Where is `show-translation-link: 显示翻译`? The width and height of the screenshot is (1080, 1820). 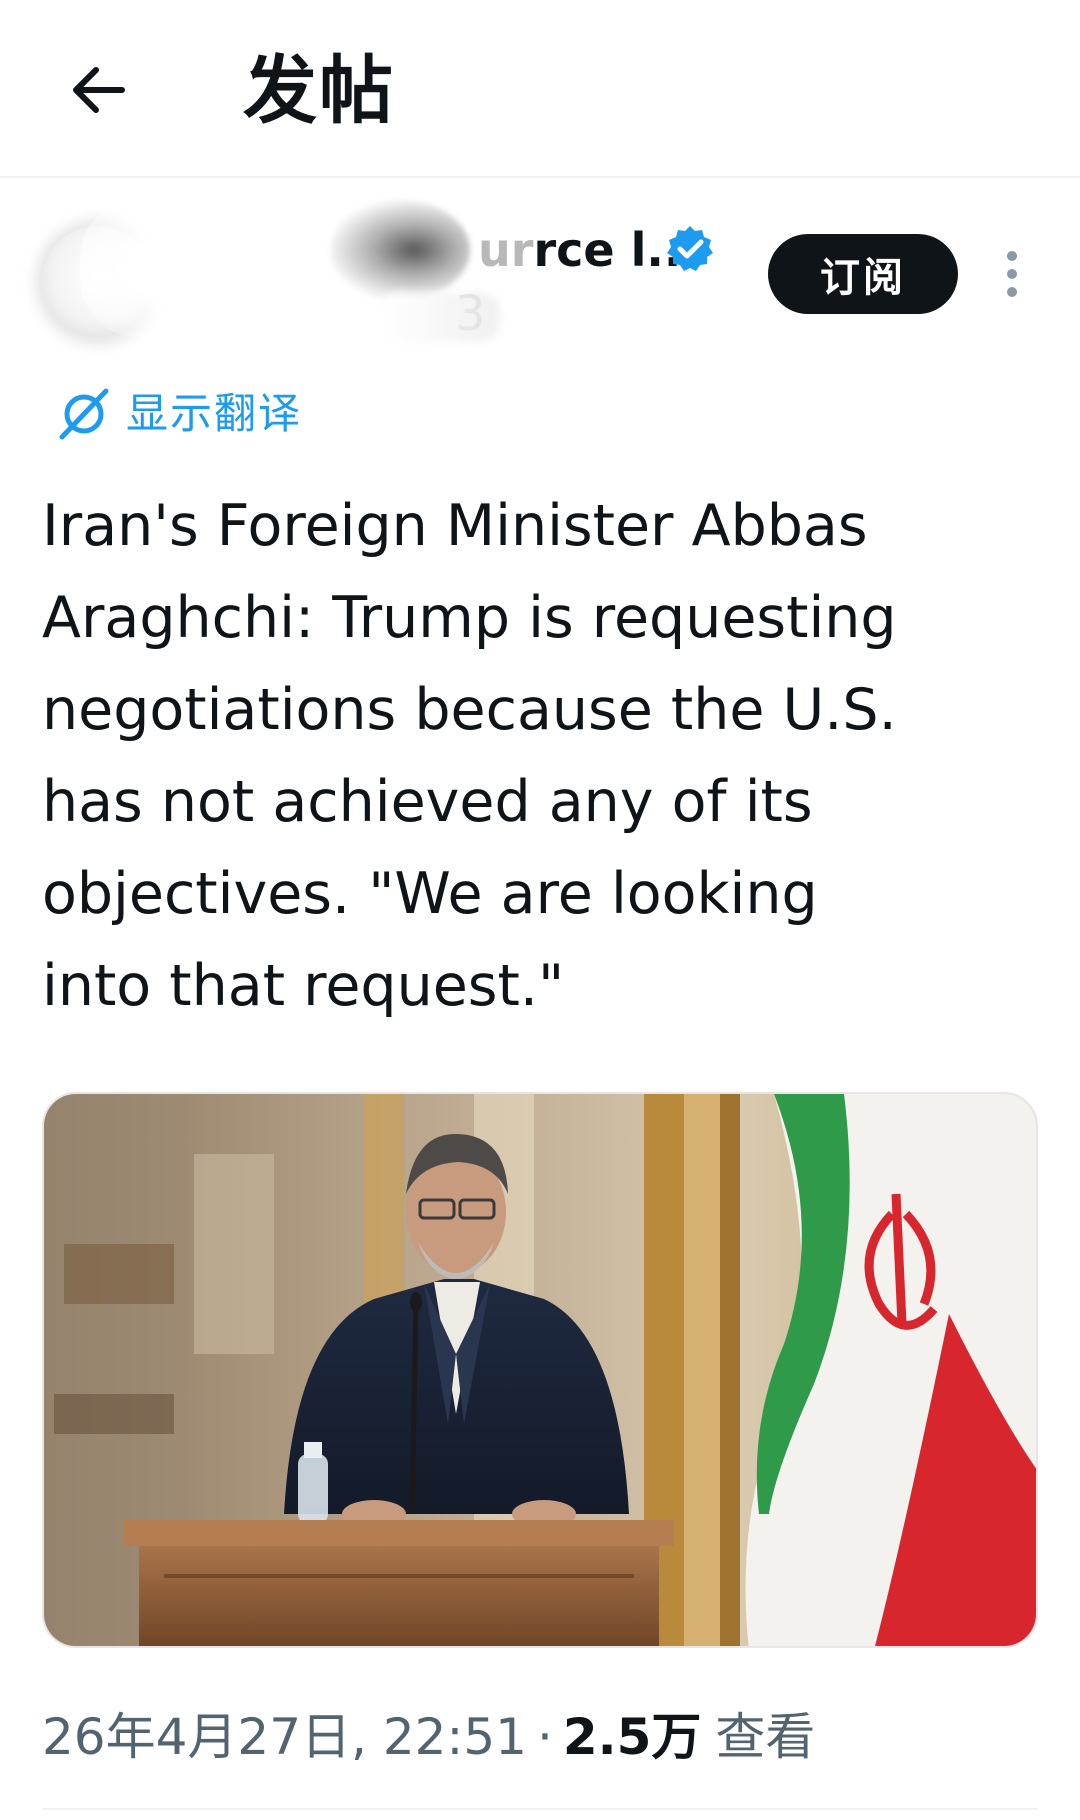
show-translation-link: 显示翻译 is located at coordinates (178, 414).